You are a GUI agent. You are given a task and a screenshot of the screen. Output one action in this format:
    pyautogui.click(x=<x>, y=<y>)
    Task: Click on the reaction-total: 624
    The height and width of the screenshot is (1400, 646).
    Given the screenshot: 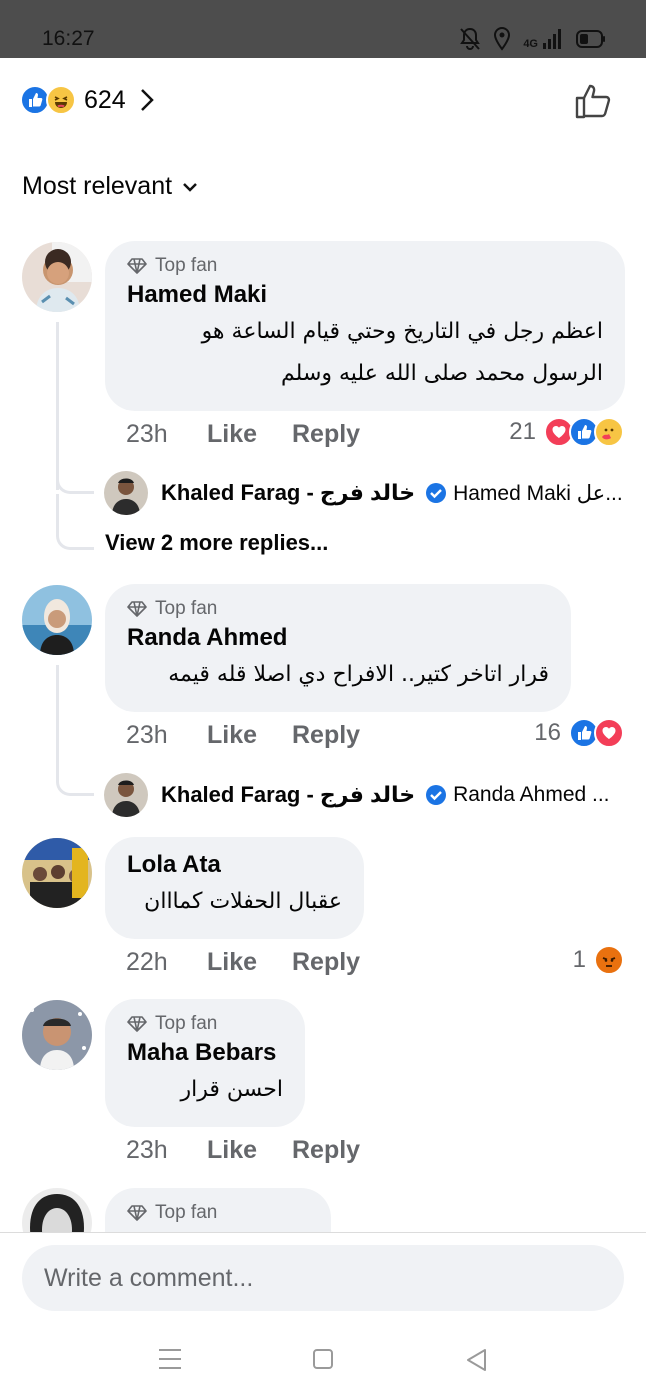 What is the action you would take?
    pyautogui.click(x=105, y=99)
    